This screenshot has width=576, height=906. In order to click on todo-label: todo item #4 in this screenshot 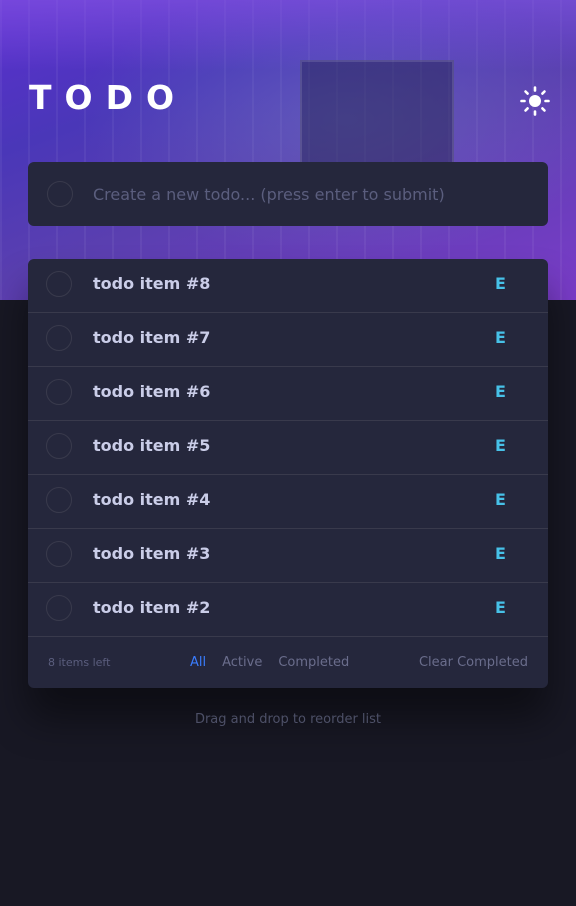, I will do `click(152, 499)`.